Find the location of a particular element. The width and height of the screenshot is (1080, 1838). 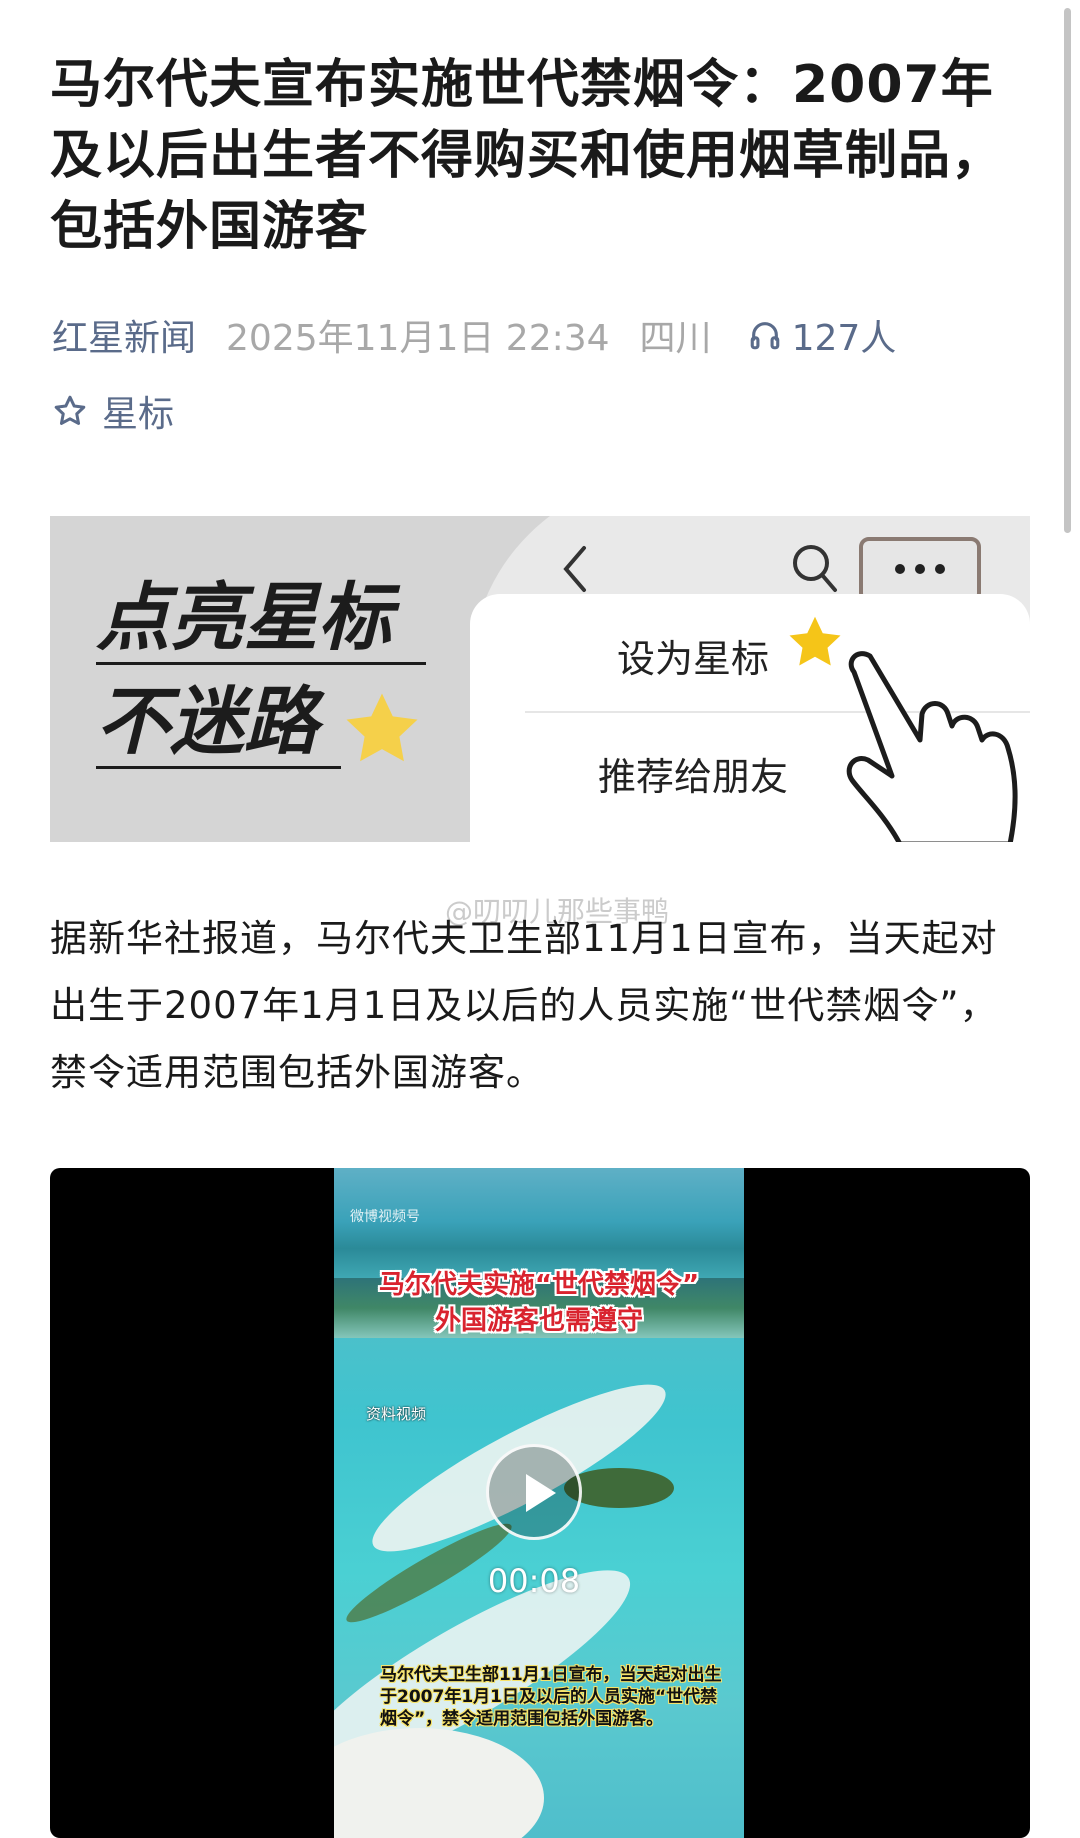

play-button is located at coordinates (534, 1492).